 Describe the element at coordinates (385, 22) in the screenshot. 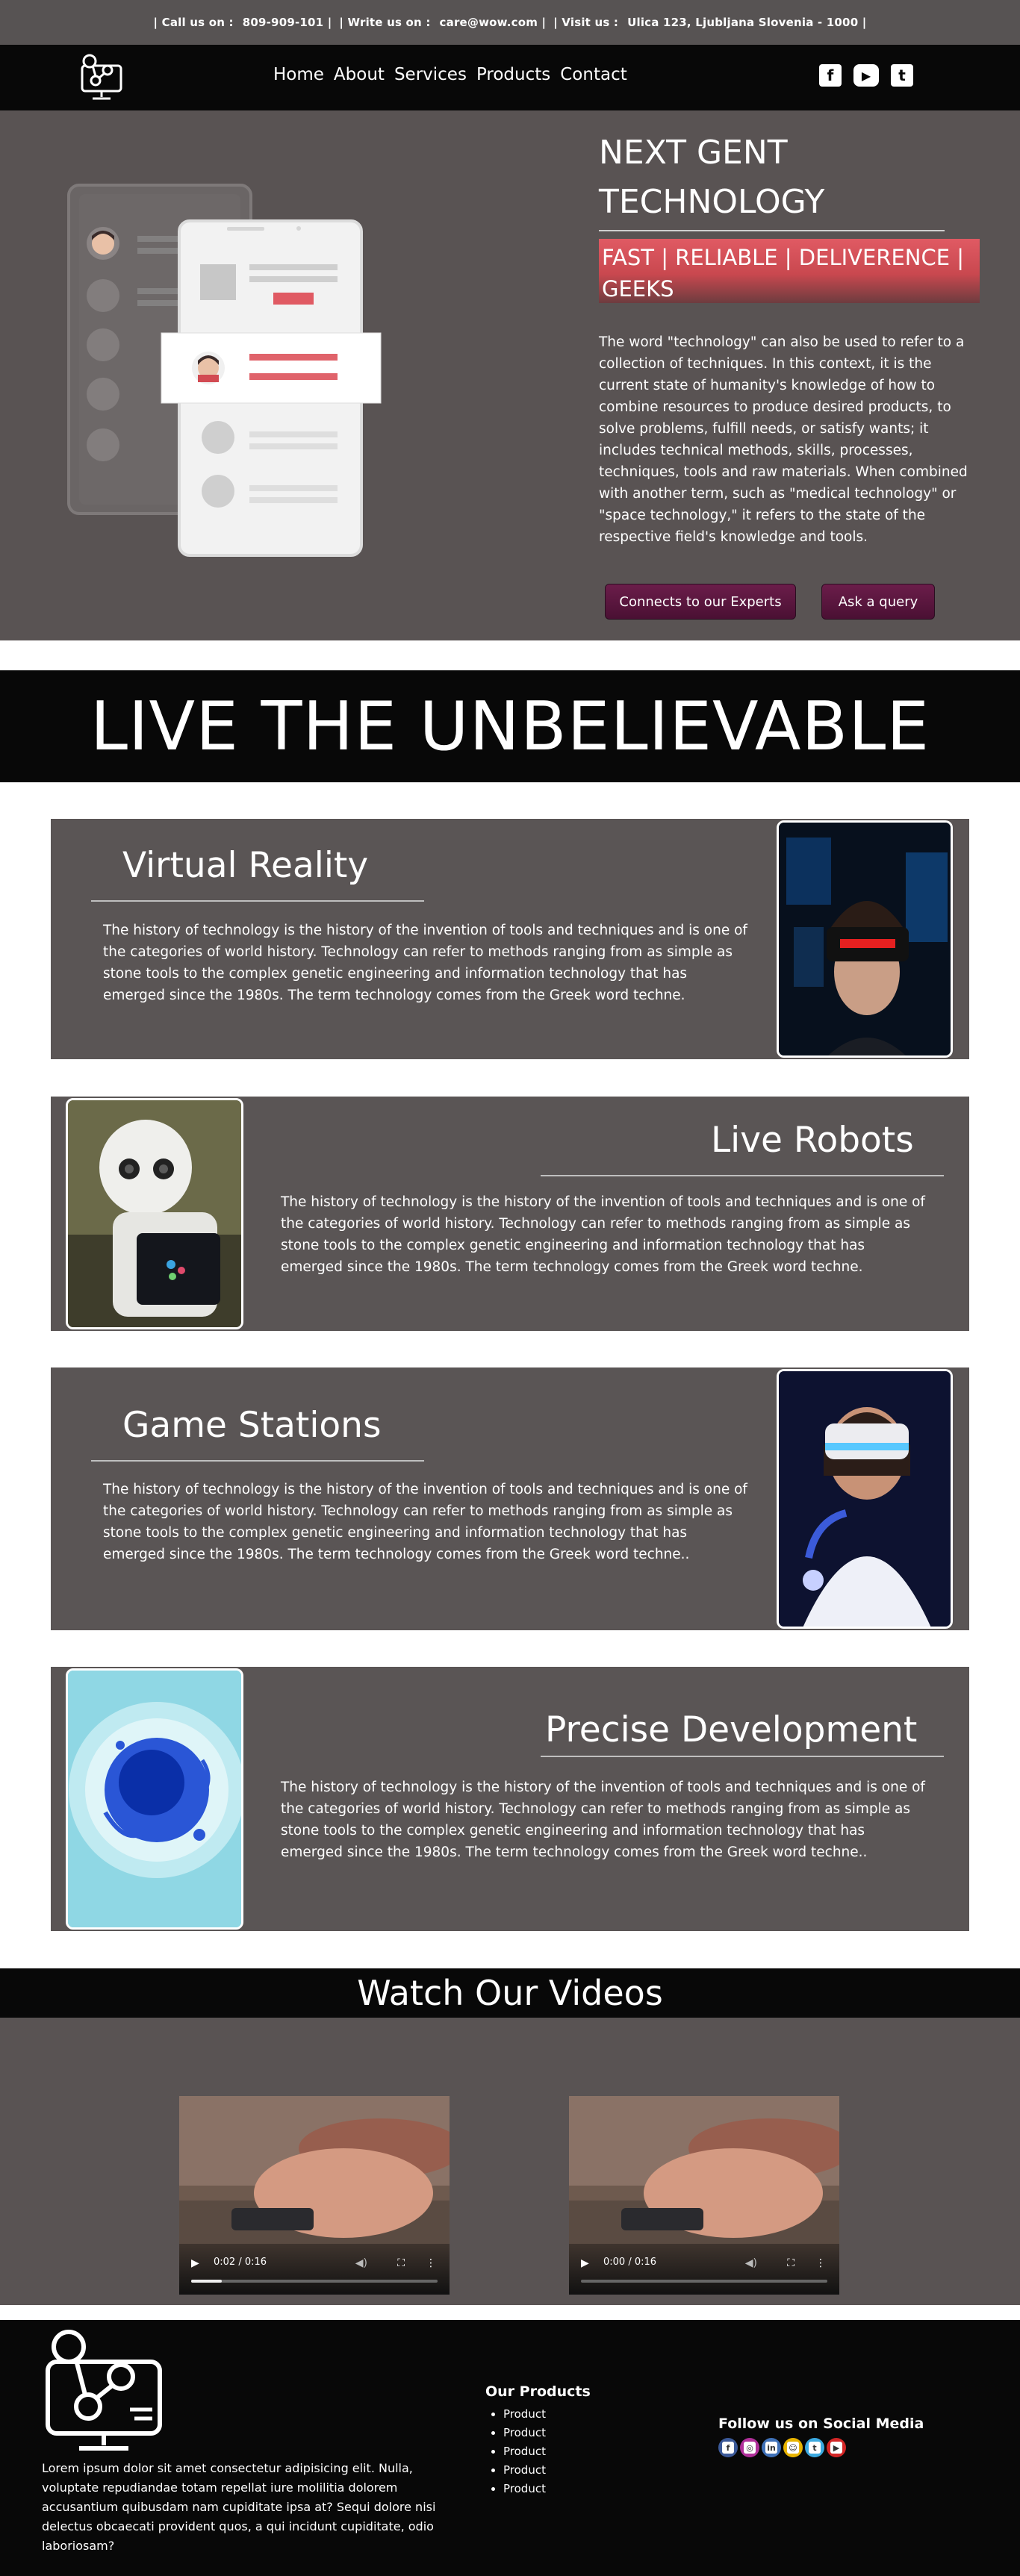

I see `write-label: | Write us on :` at that location.